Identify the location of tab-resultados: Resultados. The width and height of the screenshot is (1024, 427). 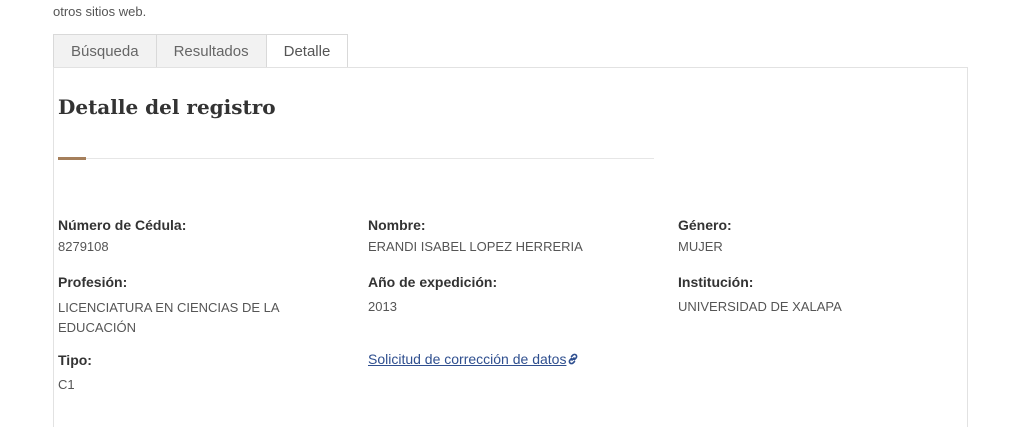
(211, 50).